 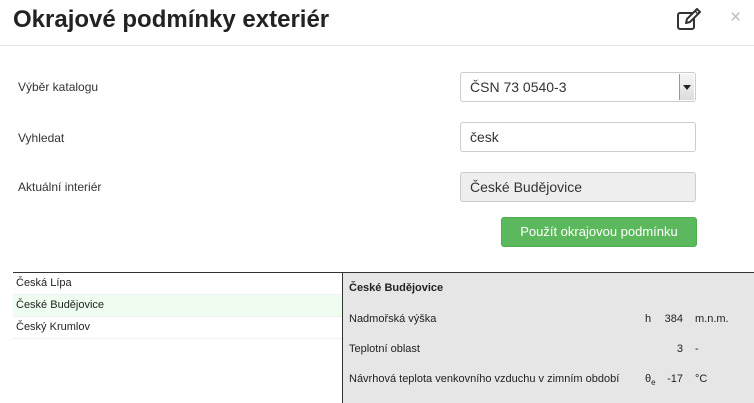 I want to click on detail-row-value: 384, so click(x=673, y=319).